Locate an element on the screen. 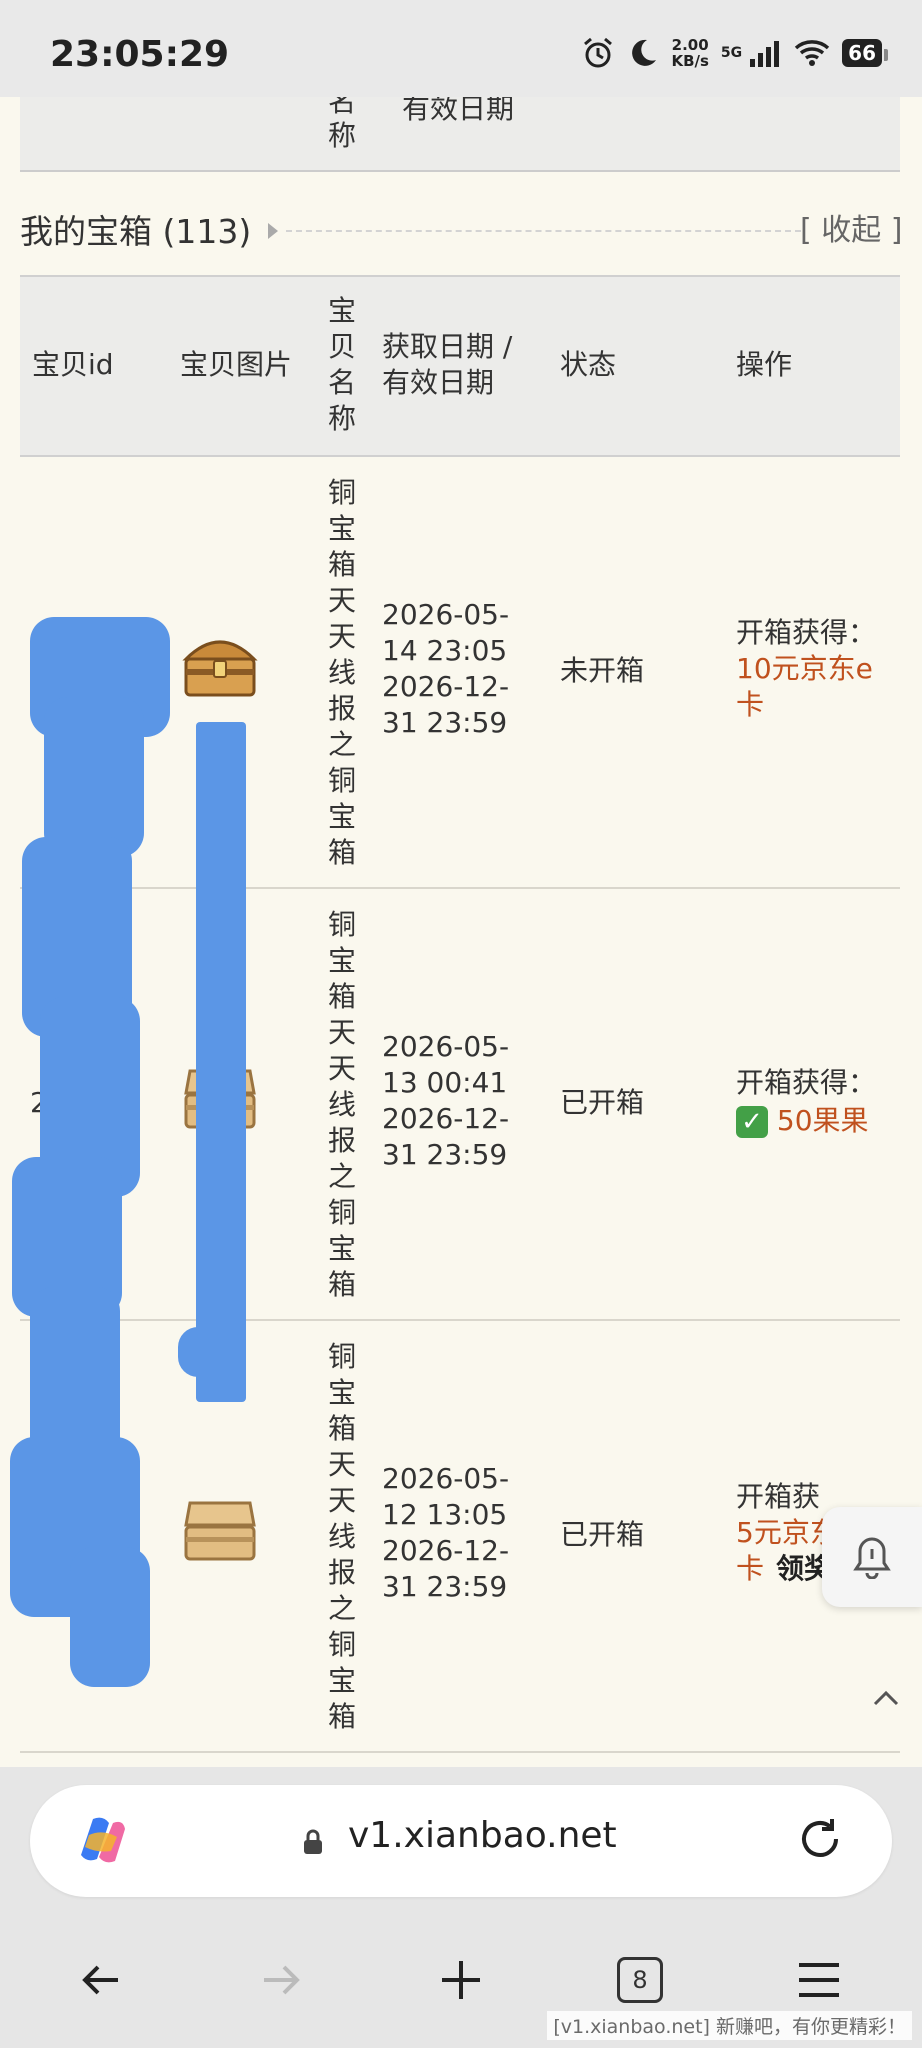  check-icon: ✓ is located at coordinates (752, 1122).